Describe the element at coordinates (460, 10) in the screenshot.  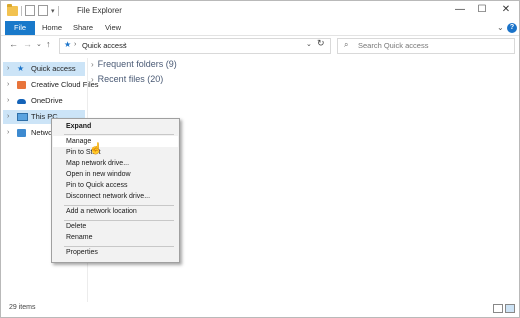
I see `minimize-button: —` at that location.